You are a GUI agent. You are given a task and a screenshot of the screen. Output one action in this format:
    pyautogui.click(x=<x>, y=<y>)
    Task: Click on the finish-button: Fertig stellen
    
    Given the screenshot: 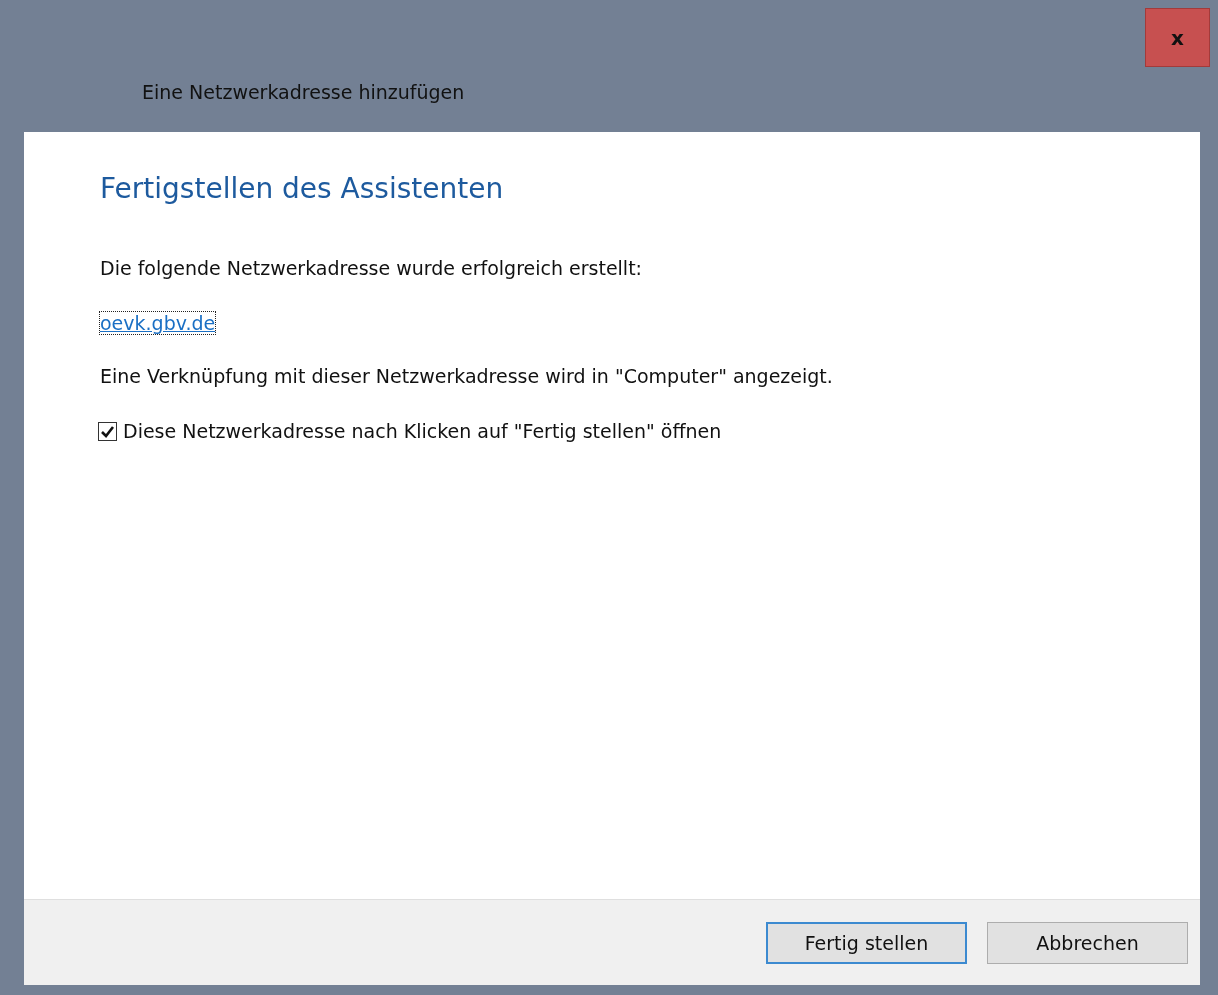 What is the action you would take?
    pyautogui.click(x=866, y=942)
    